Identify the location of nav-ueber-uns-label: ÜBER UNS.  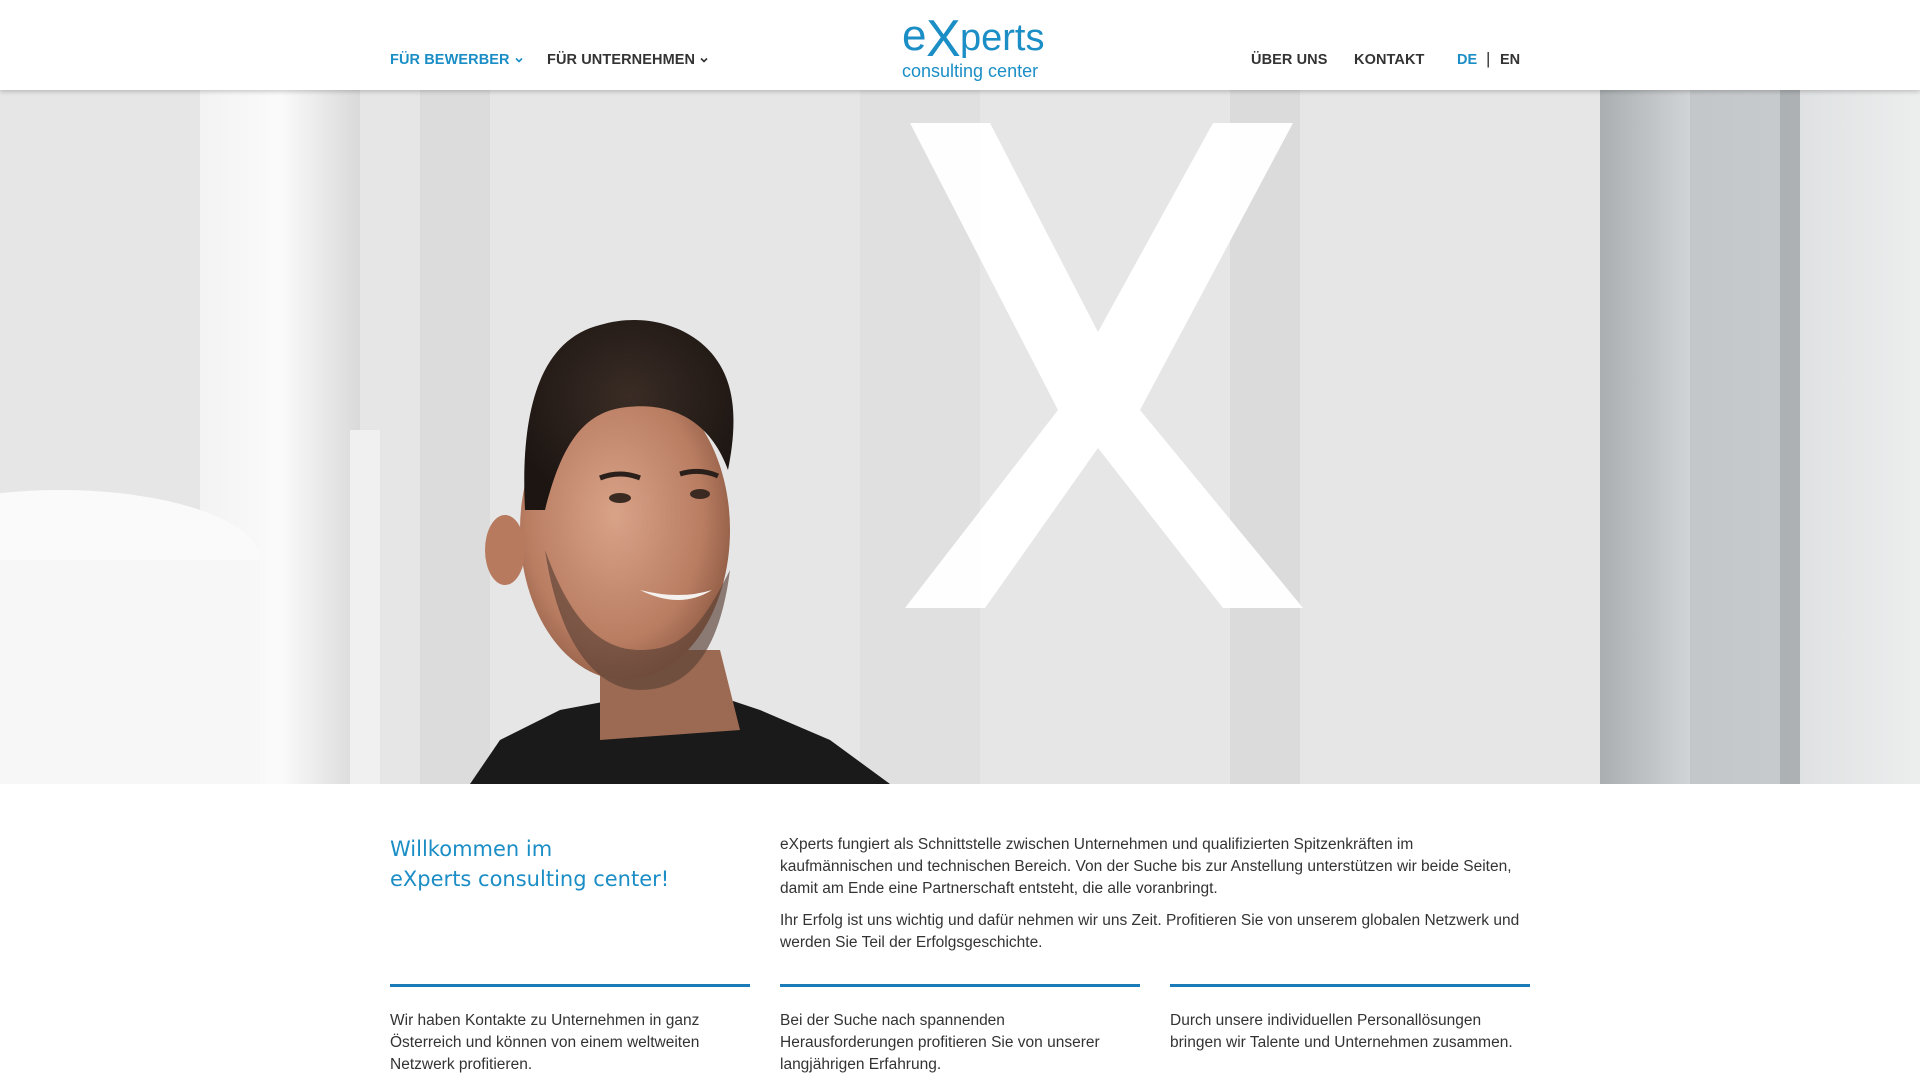
(1289, 60).